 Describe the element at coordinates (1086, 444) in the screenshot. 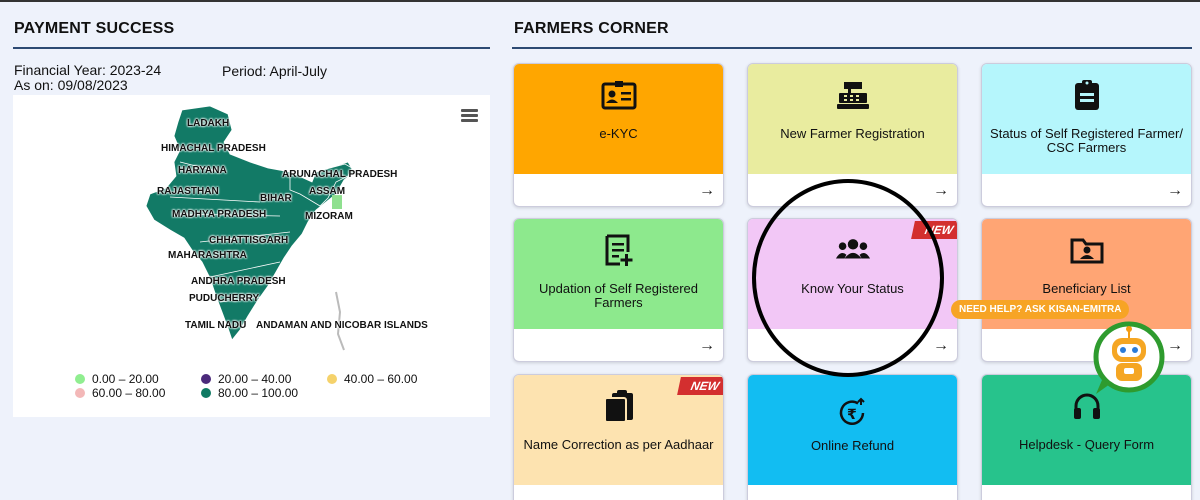

I see `card-label: Helpdesk - Query Form` at that location.